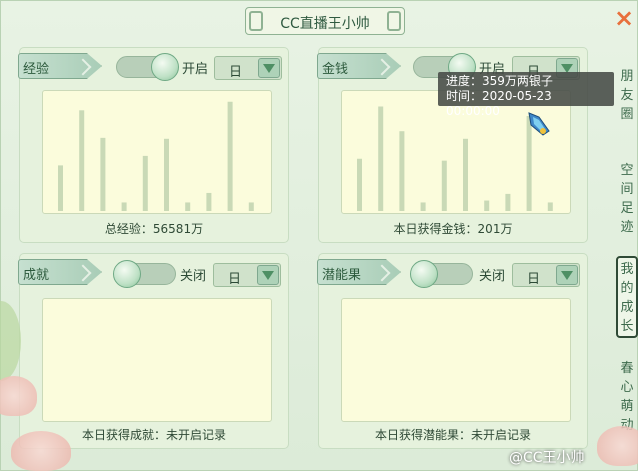 Image resolution: width=638 pixels, height=471 pixels. What do you see at coordinates (325, 24) in the screenshot?
I see `window-title: CC直播王小帅` at bounding box center [325, 24].